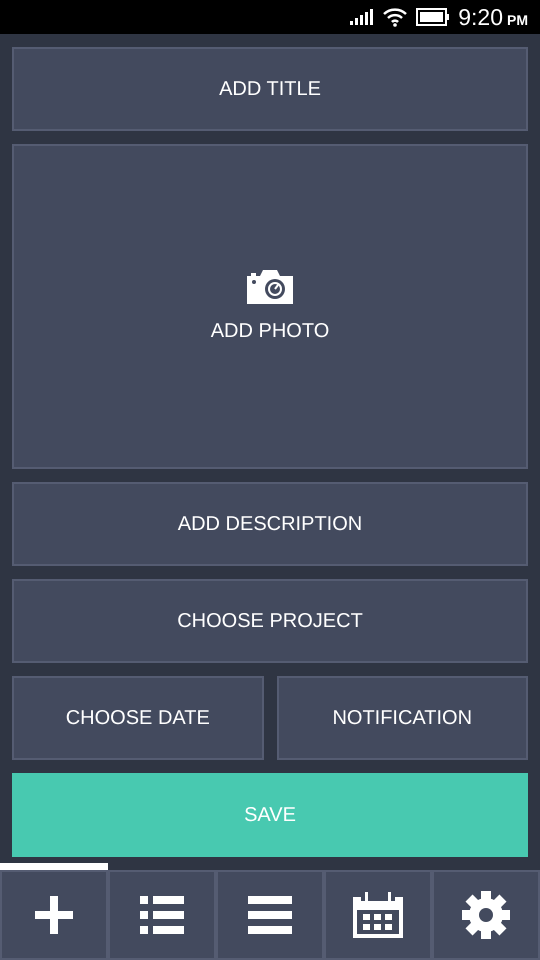  What do you see at coordinates (517, 20) in the screenshot?
I see `clock-period: PM` at bounding box center [517, 20].